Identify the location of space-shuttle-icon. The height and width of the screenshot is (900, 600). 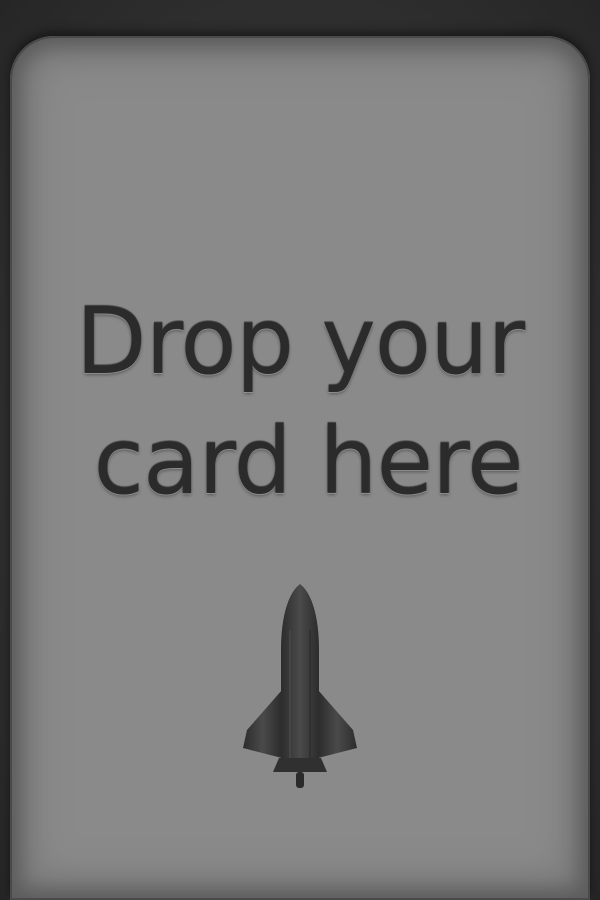
(300, 686).